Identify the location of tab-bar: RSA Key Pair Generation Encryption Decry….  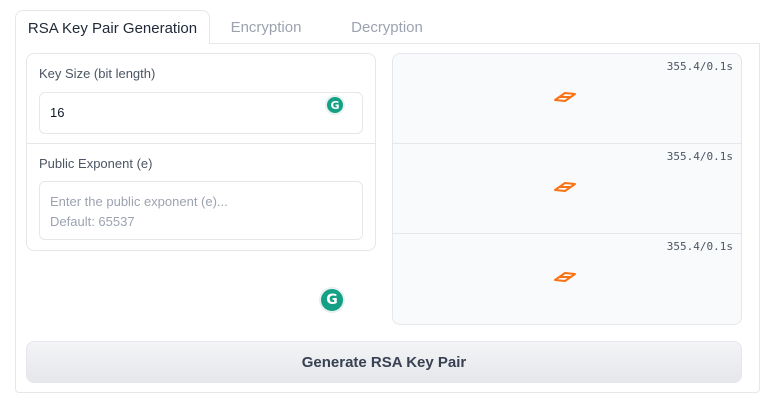
(387, 27).